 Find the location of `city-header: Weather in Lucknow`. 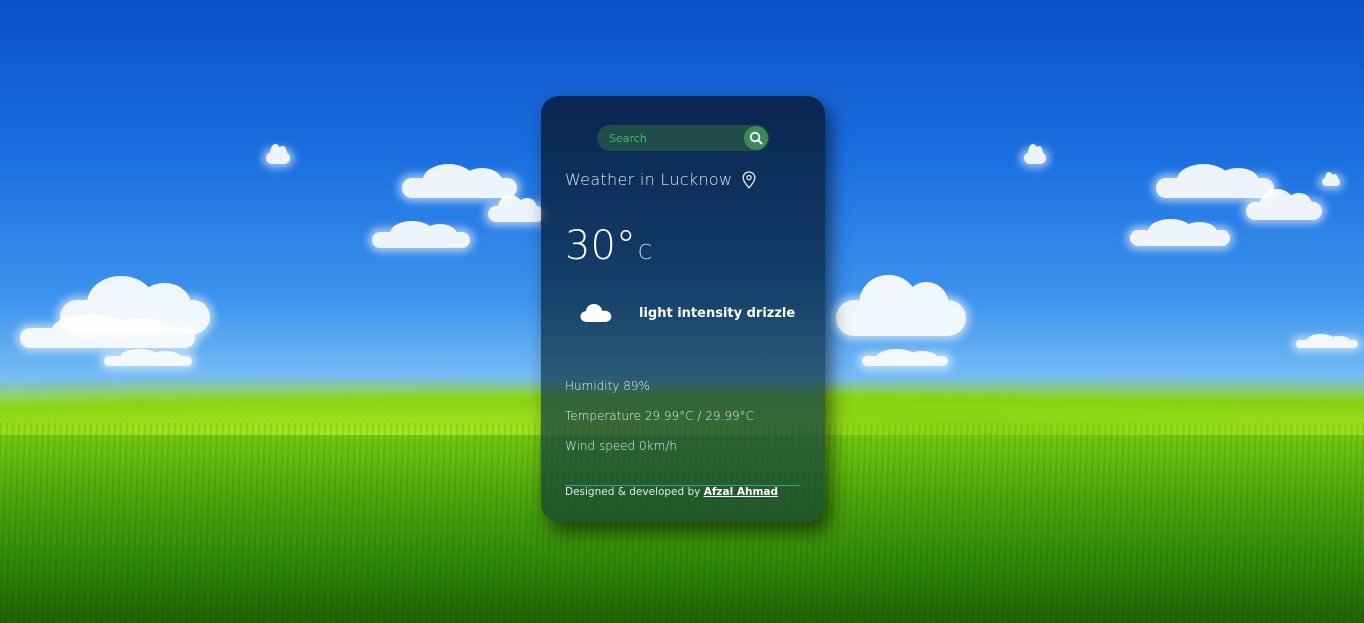

city-header: Weather in Lucknow is located at coordinates (660, 179).